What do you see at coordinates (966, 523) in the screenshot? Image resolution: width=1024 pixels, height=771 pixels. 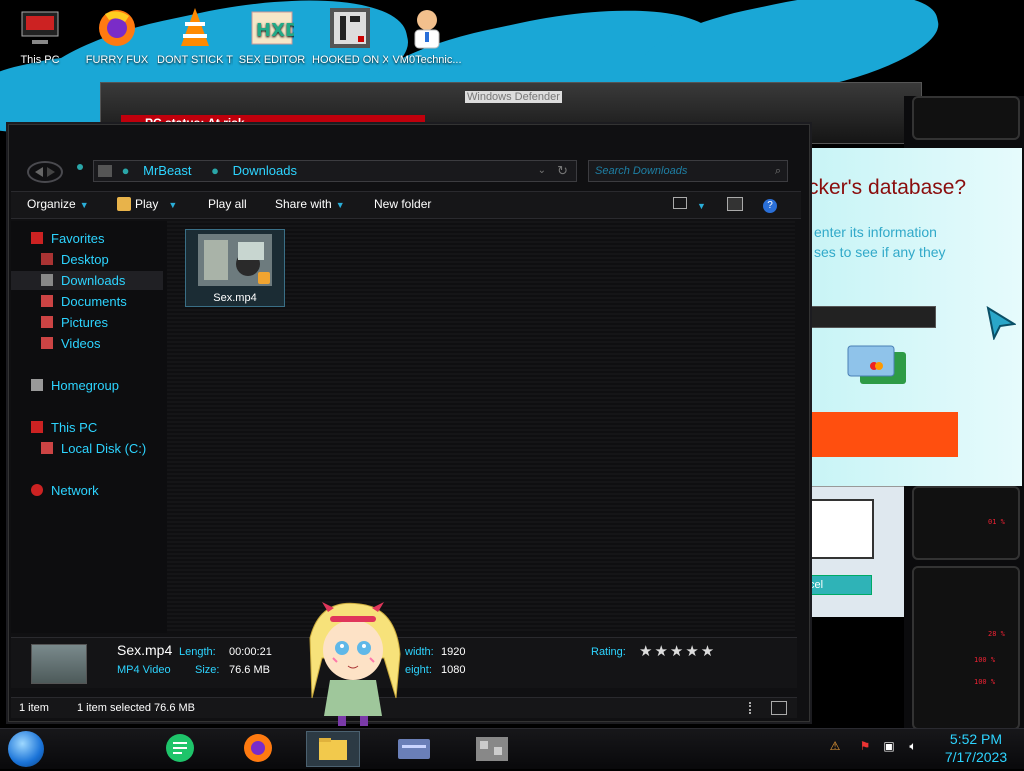 I see `hud-panel: 01 %` at bounding box center [966, 523].